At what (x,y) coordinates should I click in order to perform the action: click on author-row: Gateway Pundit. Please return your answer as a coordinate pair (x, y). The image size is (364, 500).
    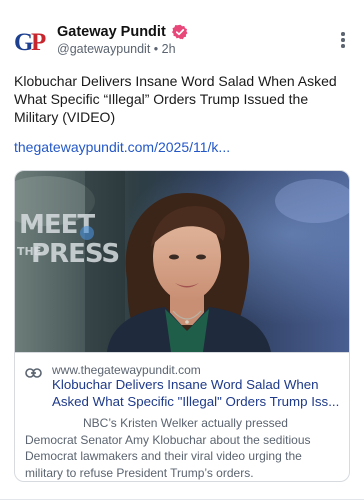
    Looking at the image, I should click on (122, 32).